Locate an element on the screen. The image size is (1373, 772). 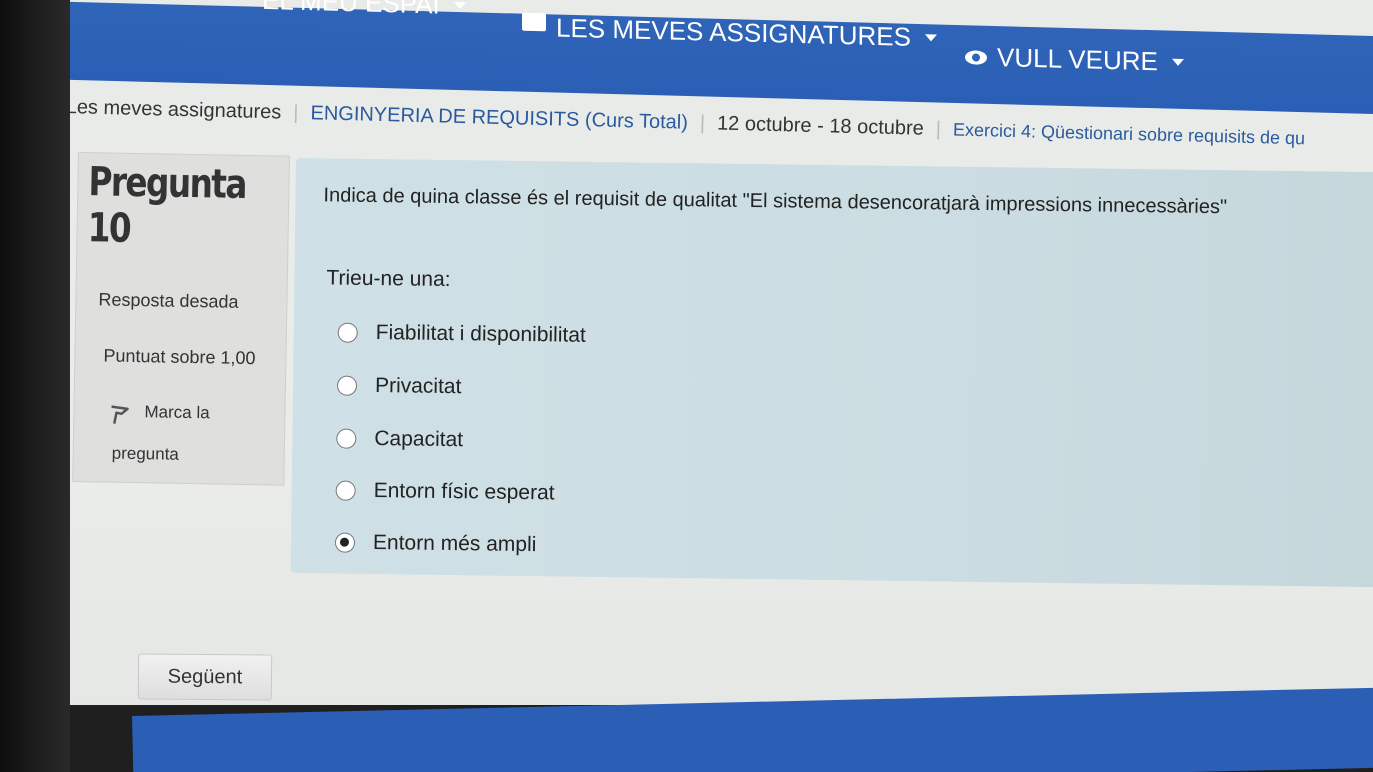
breadcrumb-my-courses: Les meves assignatures is located at coordinates (173, 109).